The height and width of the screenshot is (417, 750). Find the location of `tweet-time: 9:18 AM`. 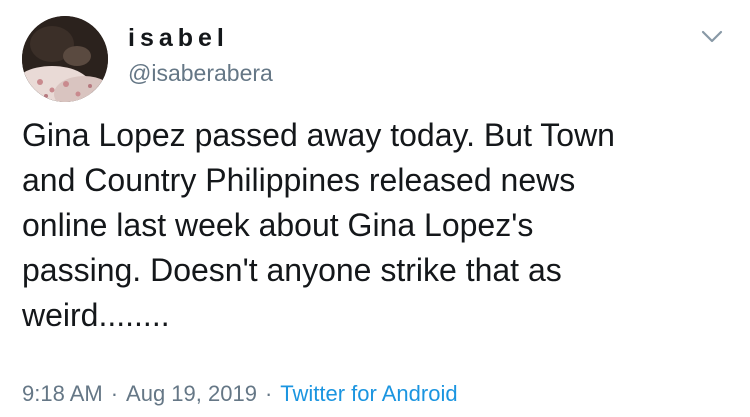

tweet-time: 9:18 AM is located at coordinates (62, 393).